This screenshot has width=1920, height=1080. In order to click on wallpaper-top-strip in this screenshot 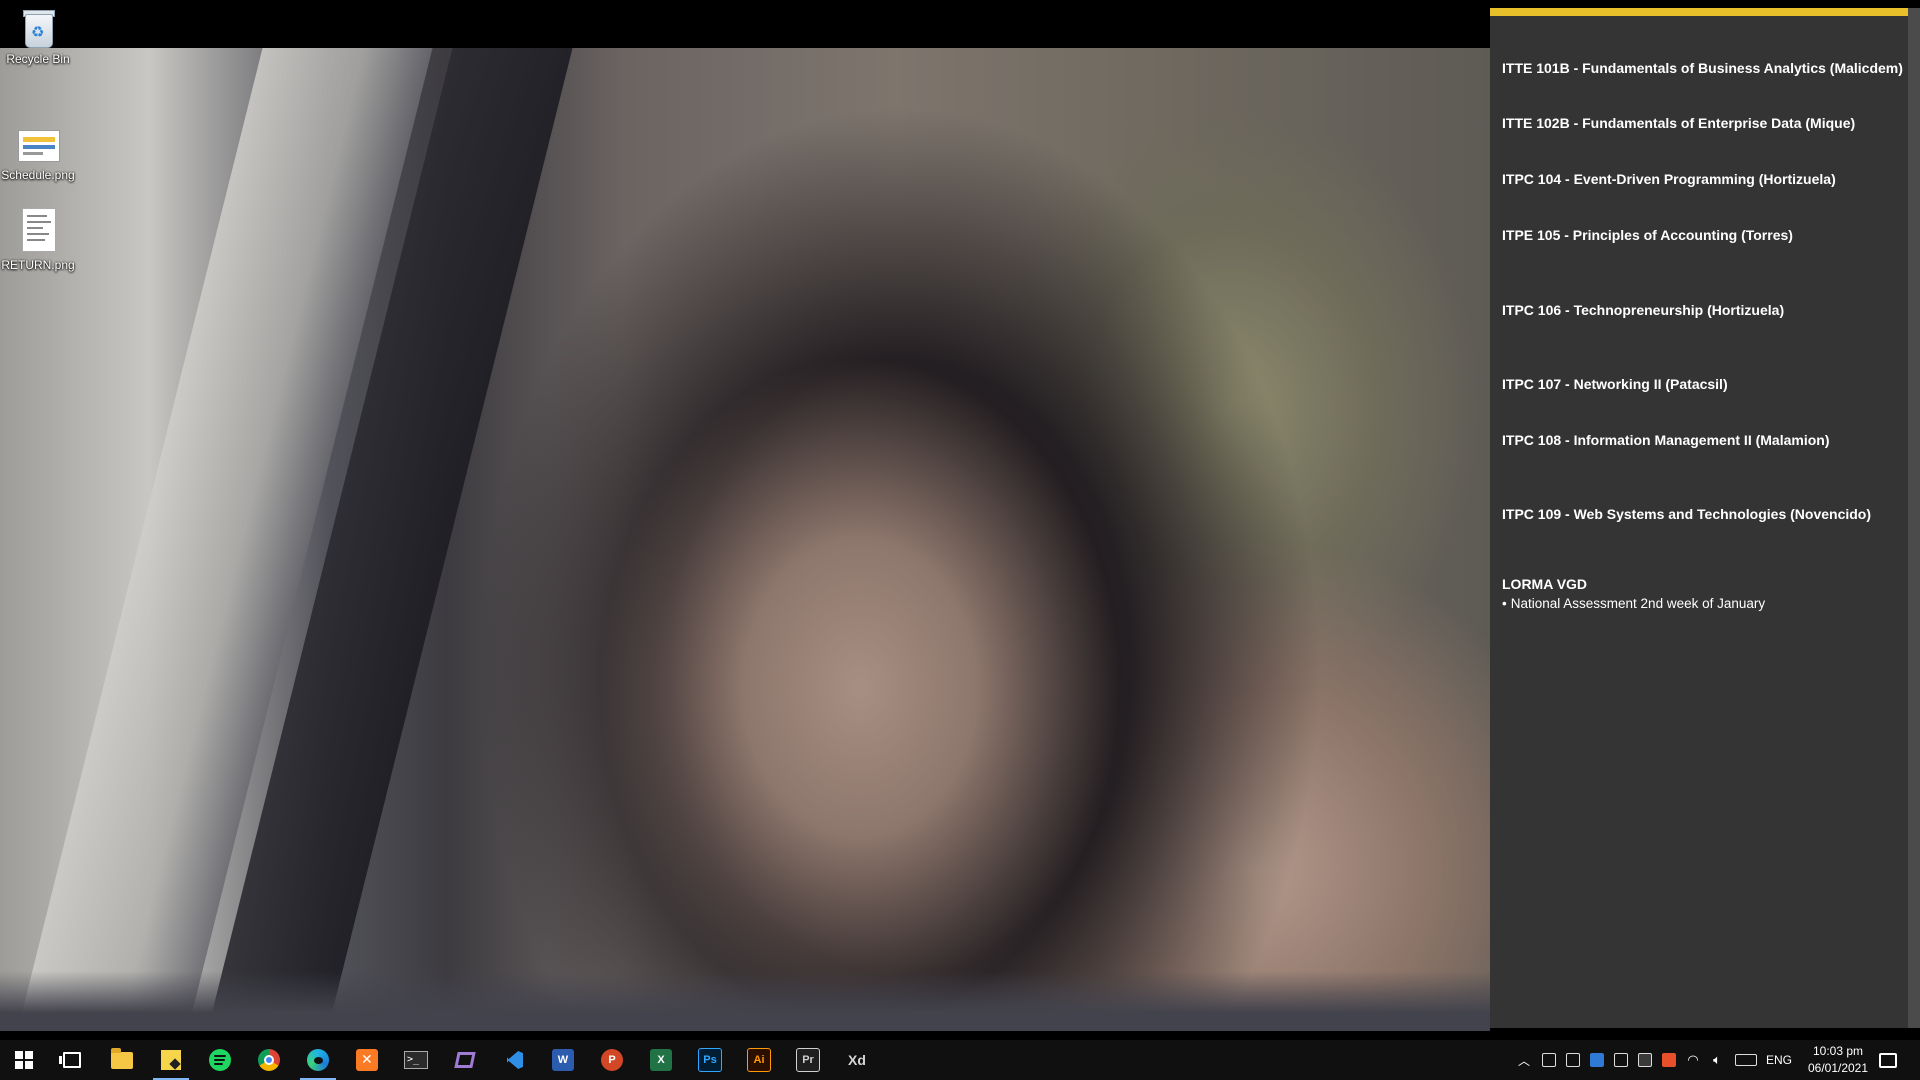, I will do `click(745, 24)`.